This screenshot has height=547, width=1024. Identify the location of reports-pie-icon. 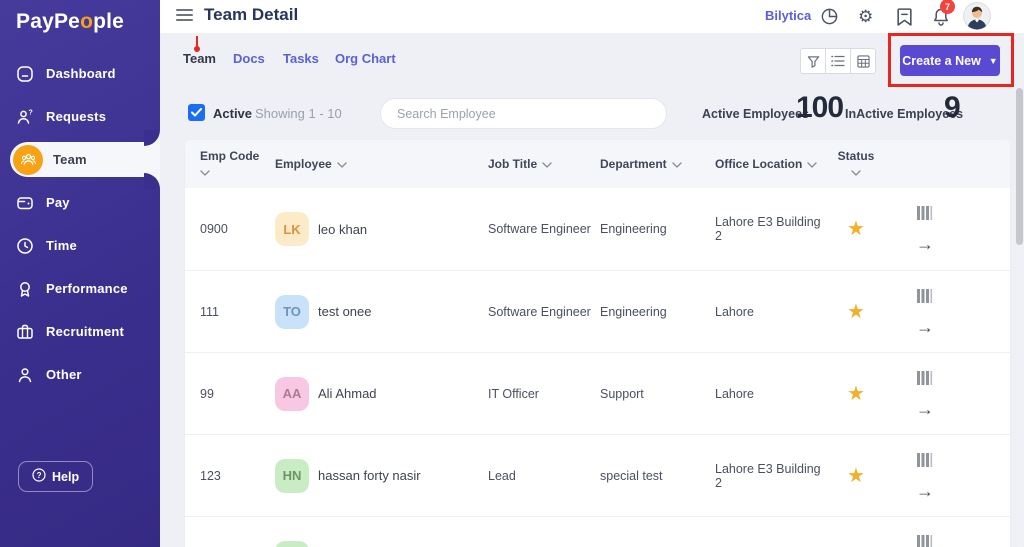
(830, 17).